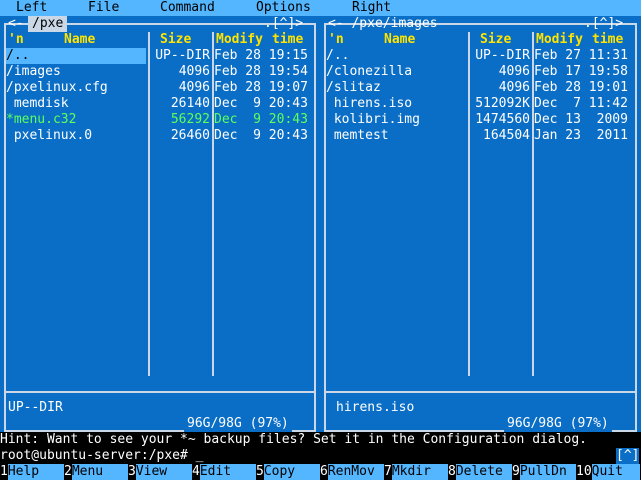 This screenshot has width=641, height=480. I want to click on right-panel-title-controls: .[^]>, so click(603, 24).